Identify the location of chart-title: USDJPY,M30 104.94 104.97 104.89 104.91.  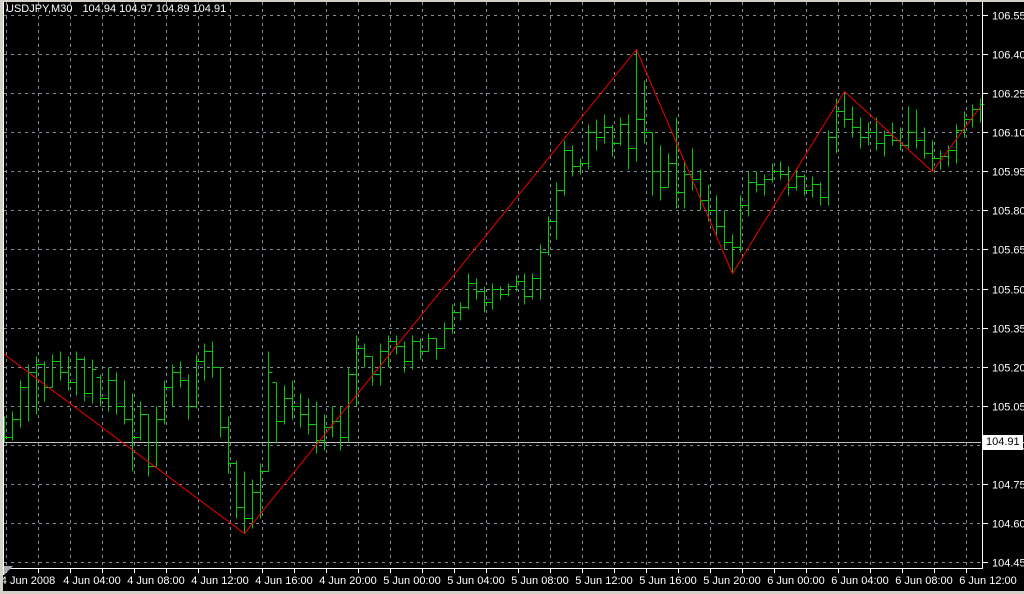
(116, 9).